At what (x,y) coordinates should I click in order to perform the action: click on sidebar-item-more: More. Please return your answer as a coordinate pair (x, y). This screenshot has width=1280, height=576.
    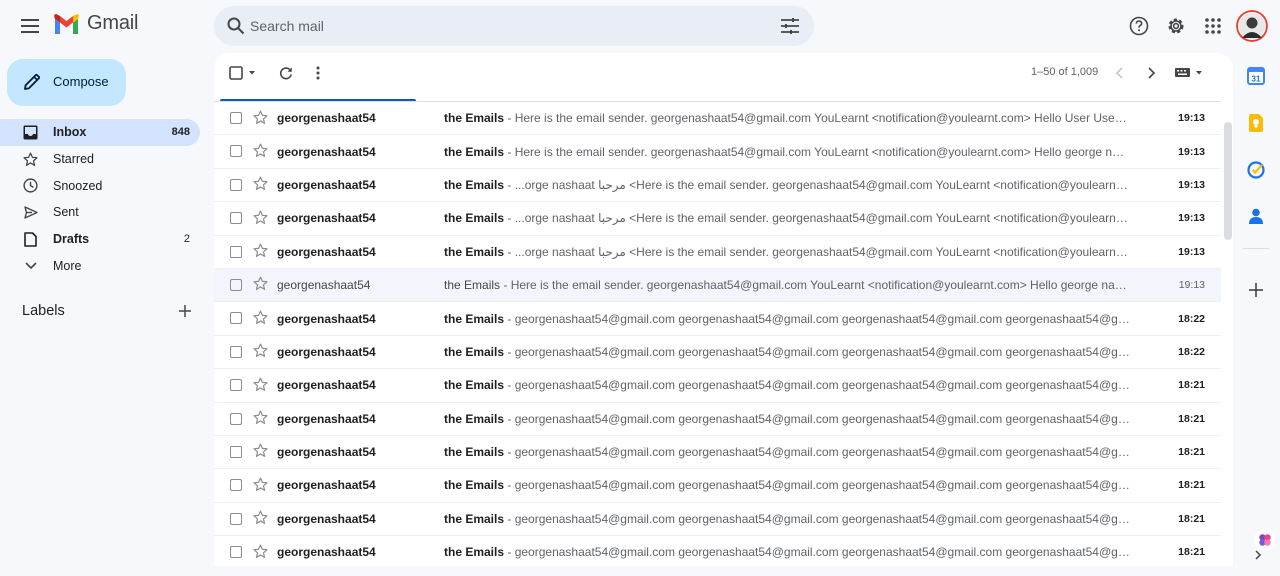
    Looking at the image, I should click on (100, 265).